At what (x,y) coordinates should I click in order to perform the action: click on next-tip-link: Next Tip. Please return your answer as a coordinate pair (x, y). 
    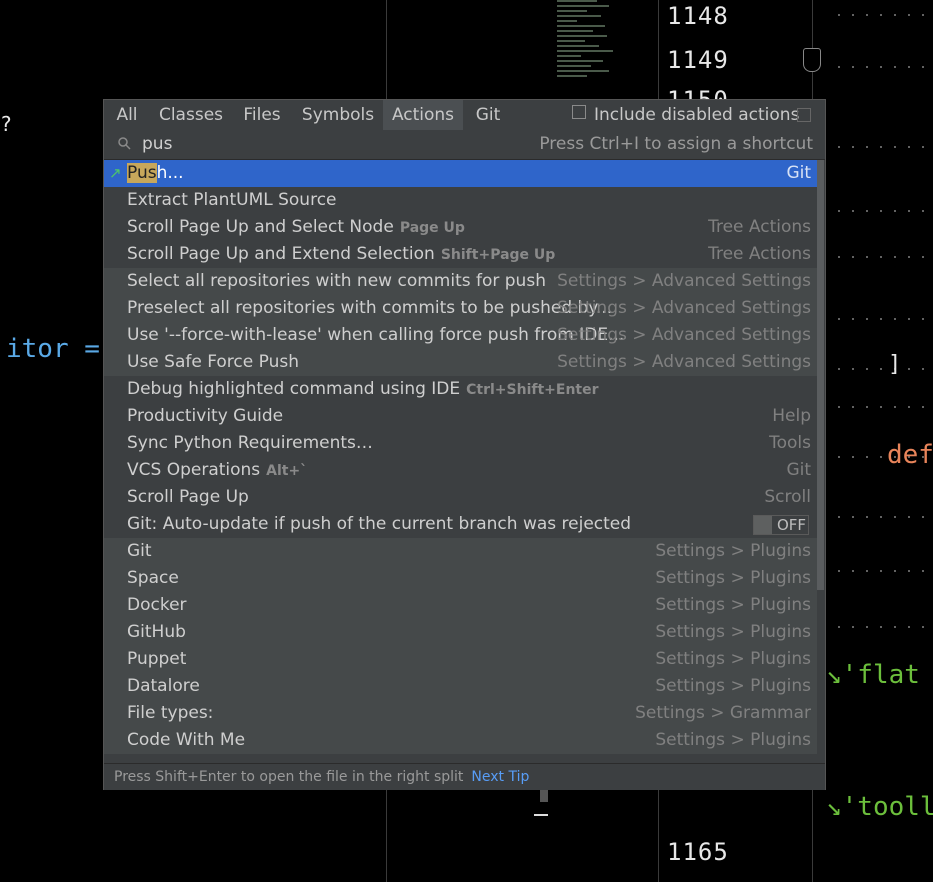
    Looking at the image, I should click on (500, 777).